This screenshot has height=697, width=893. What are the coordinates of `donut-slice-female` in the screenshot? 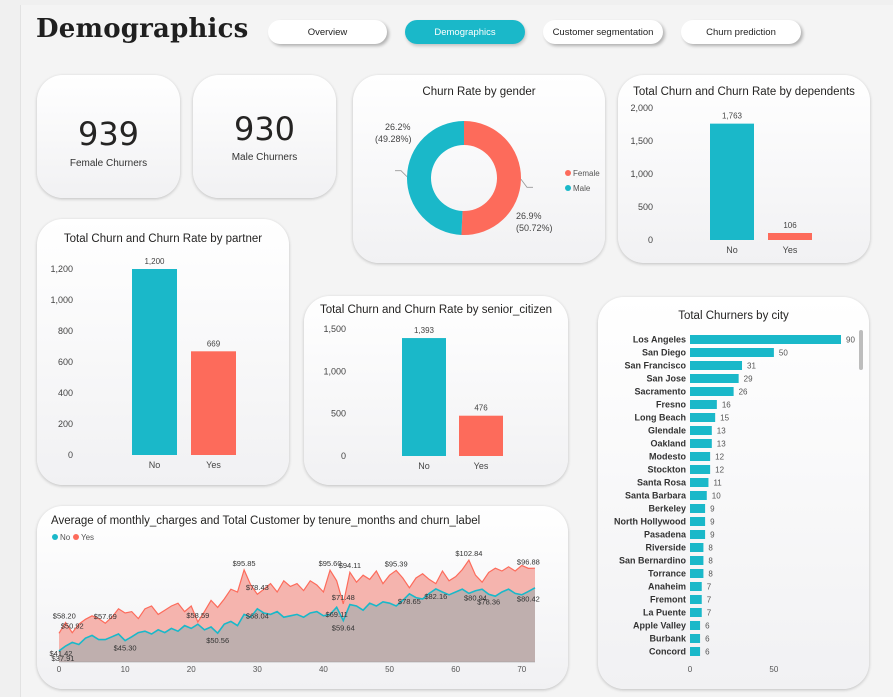 It's located at (491, 178).